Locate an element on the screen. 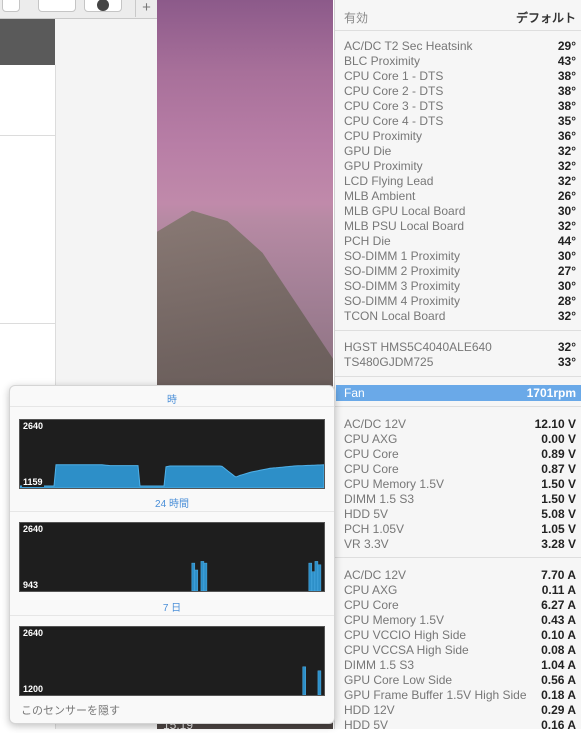  sensor-value: 0.08 A is located at coordinates (558, 650).